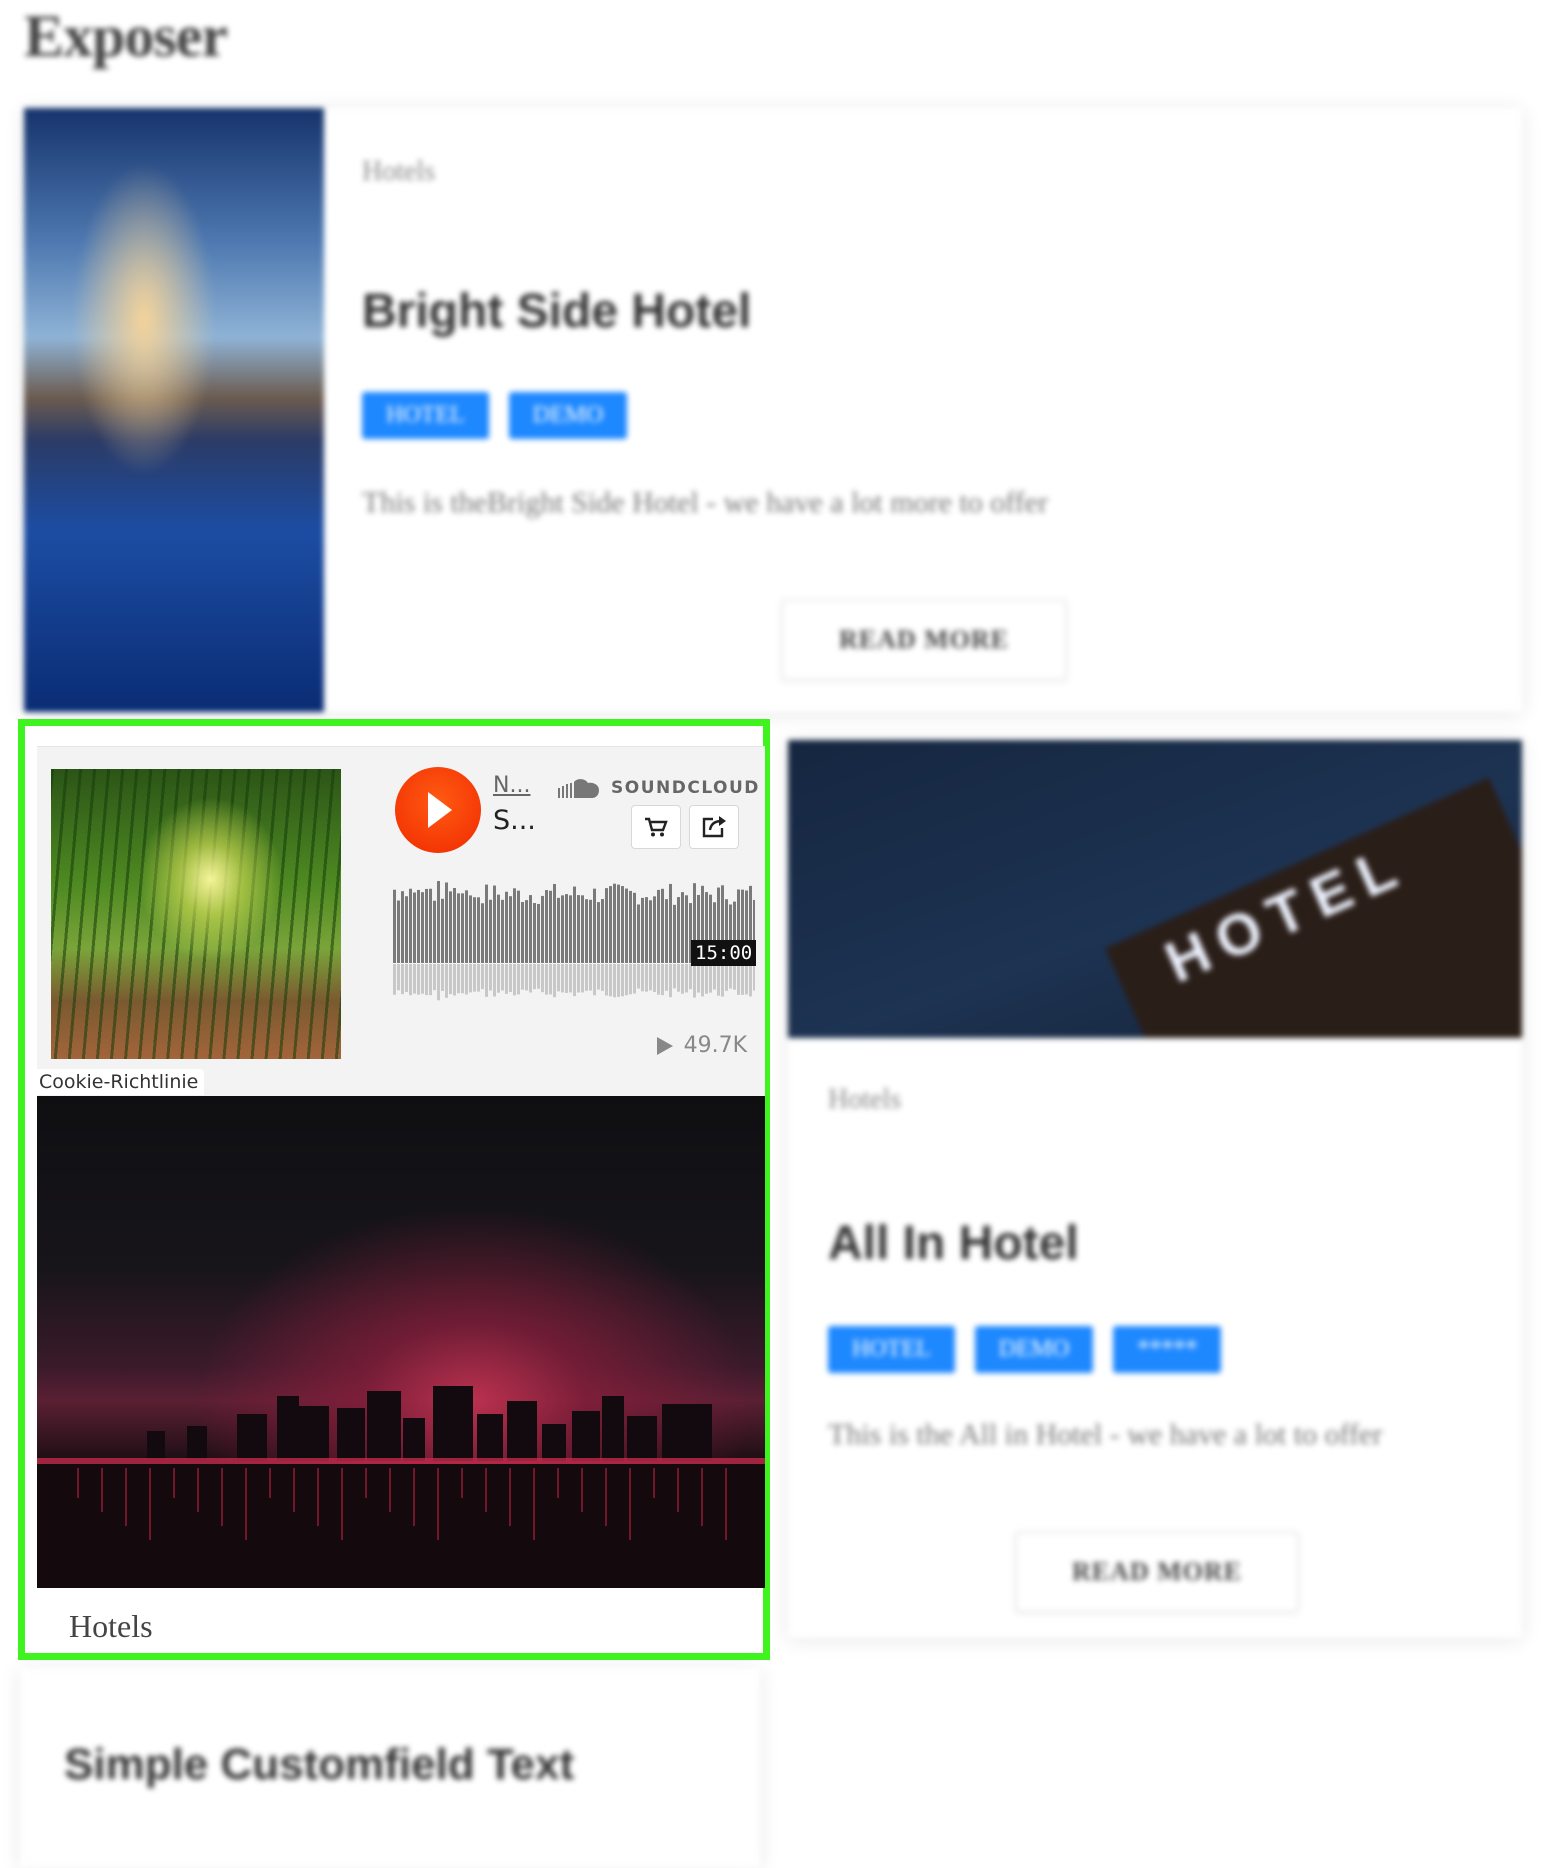 Image resolution: width=1568 pixels, height=1868 pixels. I want to click on buy-button, so click(656, 827).